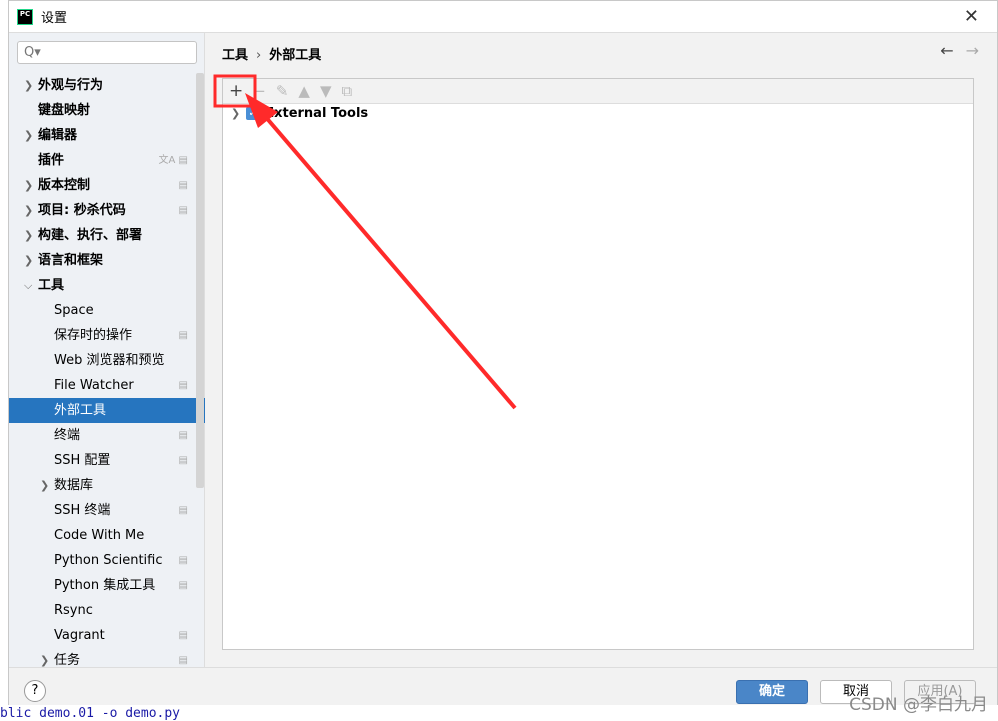 The height and width of the screenshot is (721, 998). I want to click on sidebar-item-label: 外部工具, so click(80, 410).